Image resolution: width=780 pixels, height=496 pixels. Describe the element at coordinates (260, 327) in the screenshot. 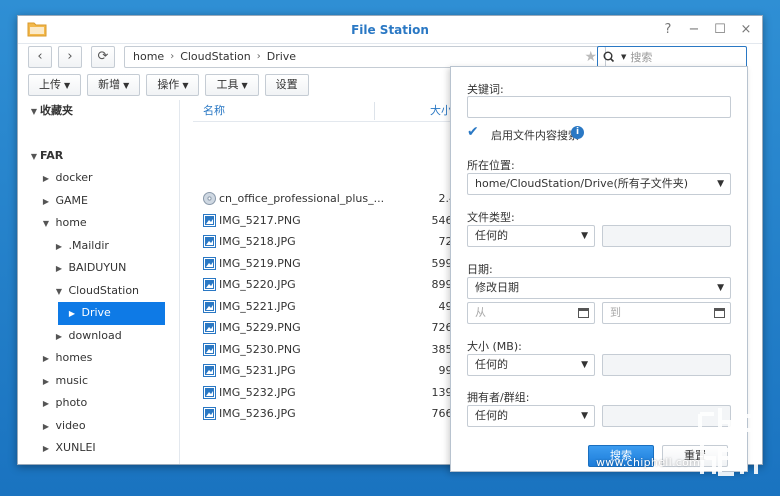

I see `file-name: IMG_5229.PNG` at that location.